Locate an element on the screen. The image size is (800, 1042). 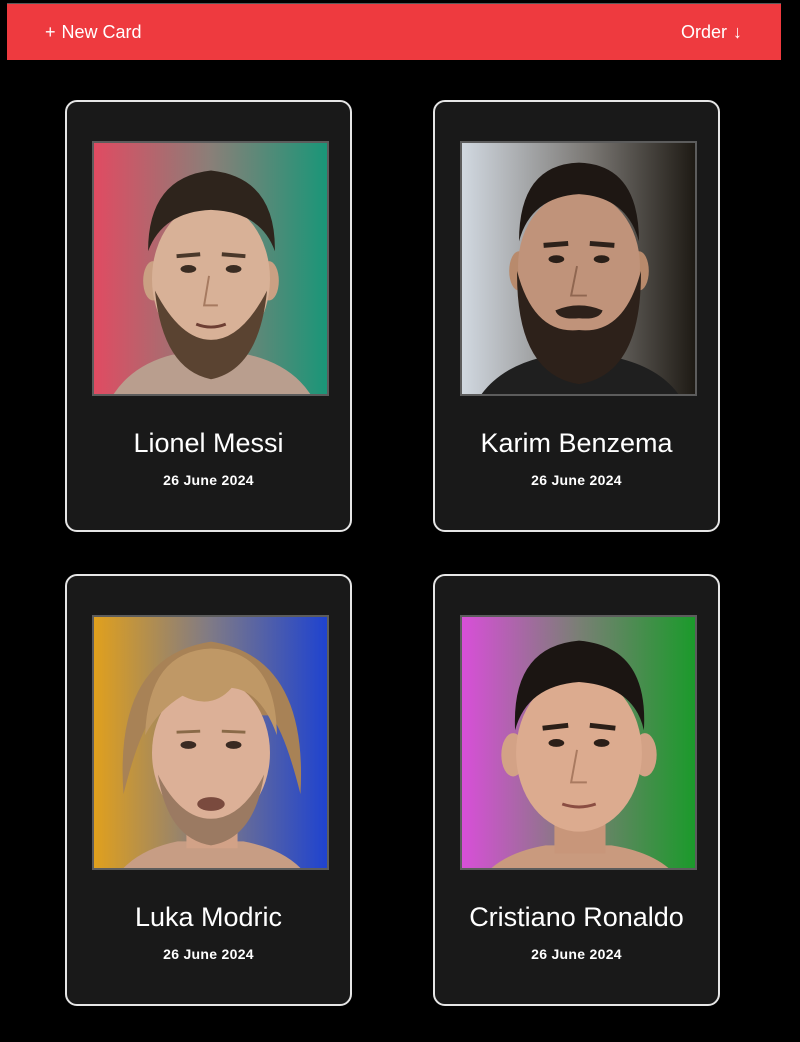
player-name: Cristiano Ronaldo is located at coordinates (576, 917).